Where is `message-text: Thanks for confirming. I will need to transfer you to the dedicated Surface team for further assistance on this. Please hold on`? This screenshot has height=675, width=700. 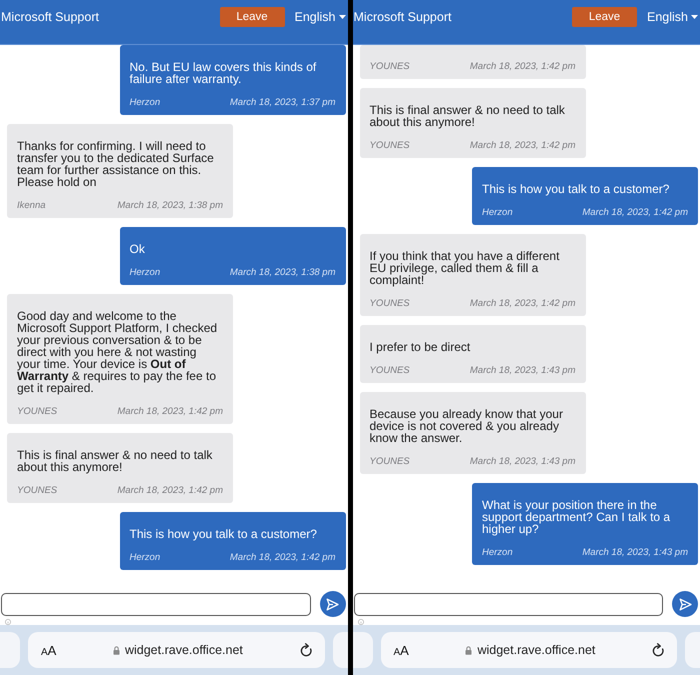
message-text: Thanks for confirming. I will need to transfer you to the dedicated Surface team for further assistance on this. Please hold on is located at coordinates (116, 164).